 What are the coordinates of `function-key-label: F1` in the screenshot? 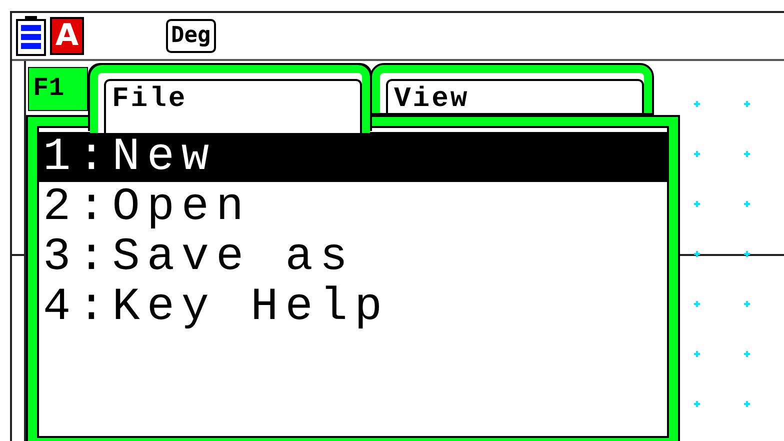 It's located at (58, 89).